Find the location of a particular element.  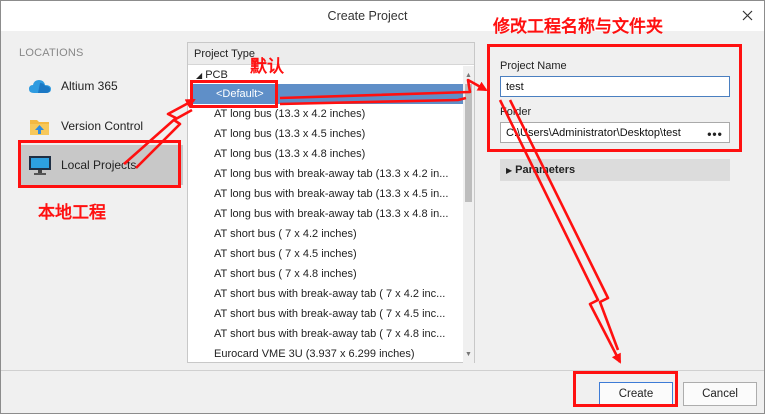

list-item: <Default> is located at coordinates (328, 94).